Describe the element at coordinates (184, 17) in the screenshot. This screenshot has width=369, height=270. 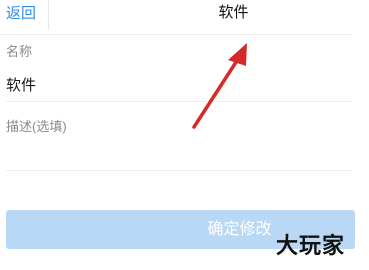
I see `navigation-bar: 返回 软件` at that location.